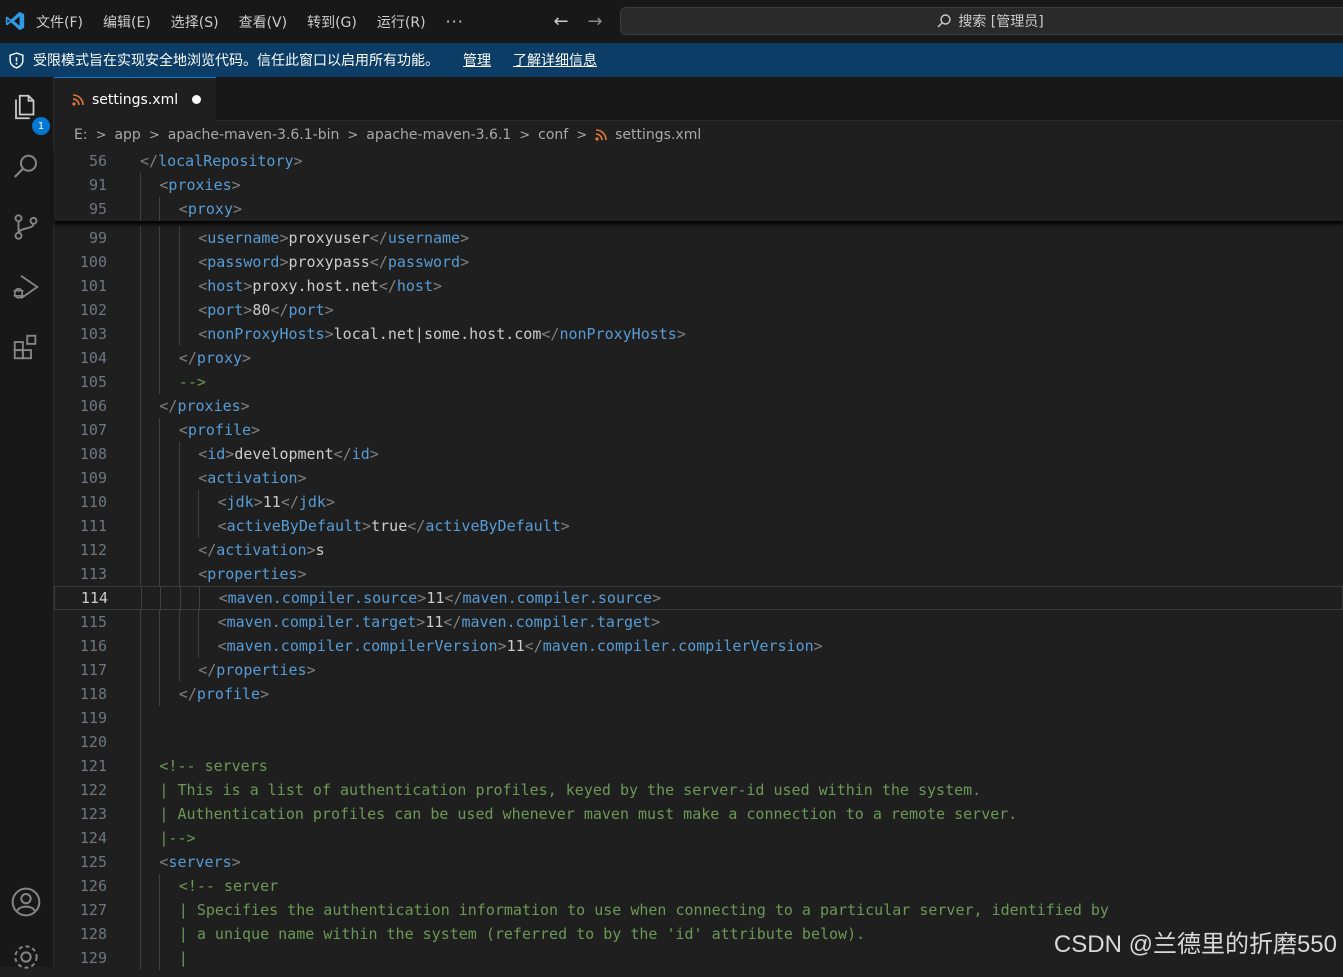  I want to click on menu-more: ···, so click(455, 21).